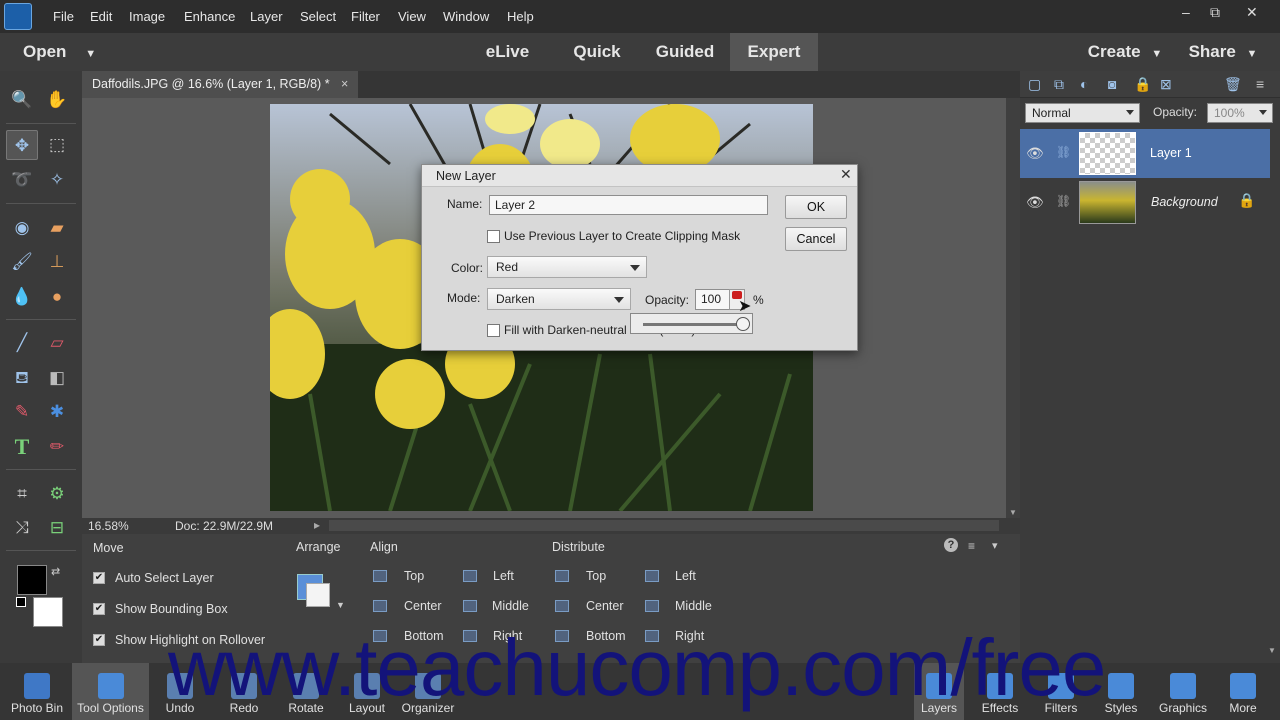 The image size is (1280, 720). Describe the element at coordinates (562, 606) in the screenshot. I see `distribute-center-icon` at that location.